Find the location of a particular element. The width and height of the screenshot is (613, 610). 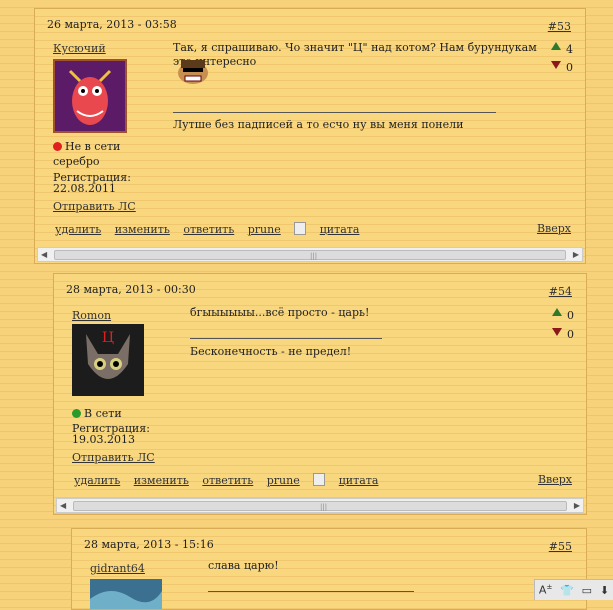

post-date: 28 марта, 2013 - 00:30 is located at coordinates (131, 289).